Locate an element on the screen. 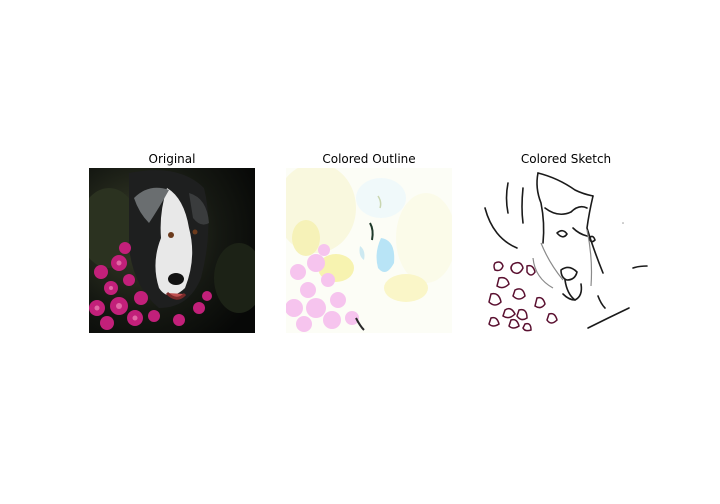 This screenshot has height=504, width=720. panel-title-original: Original is located at coordinates (172, 159).